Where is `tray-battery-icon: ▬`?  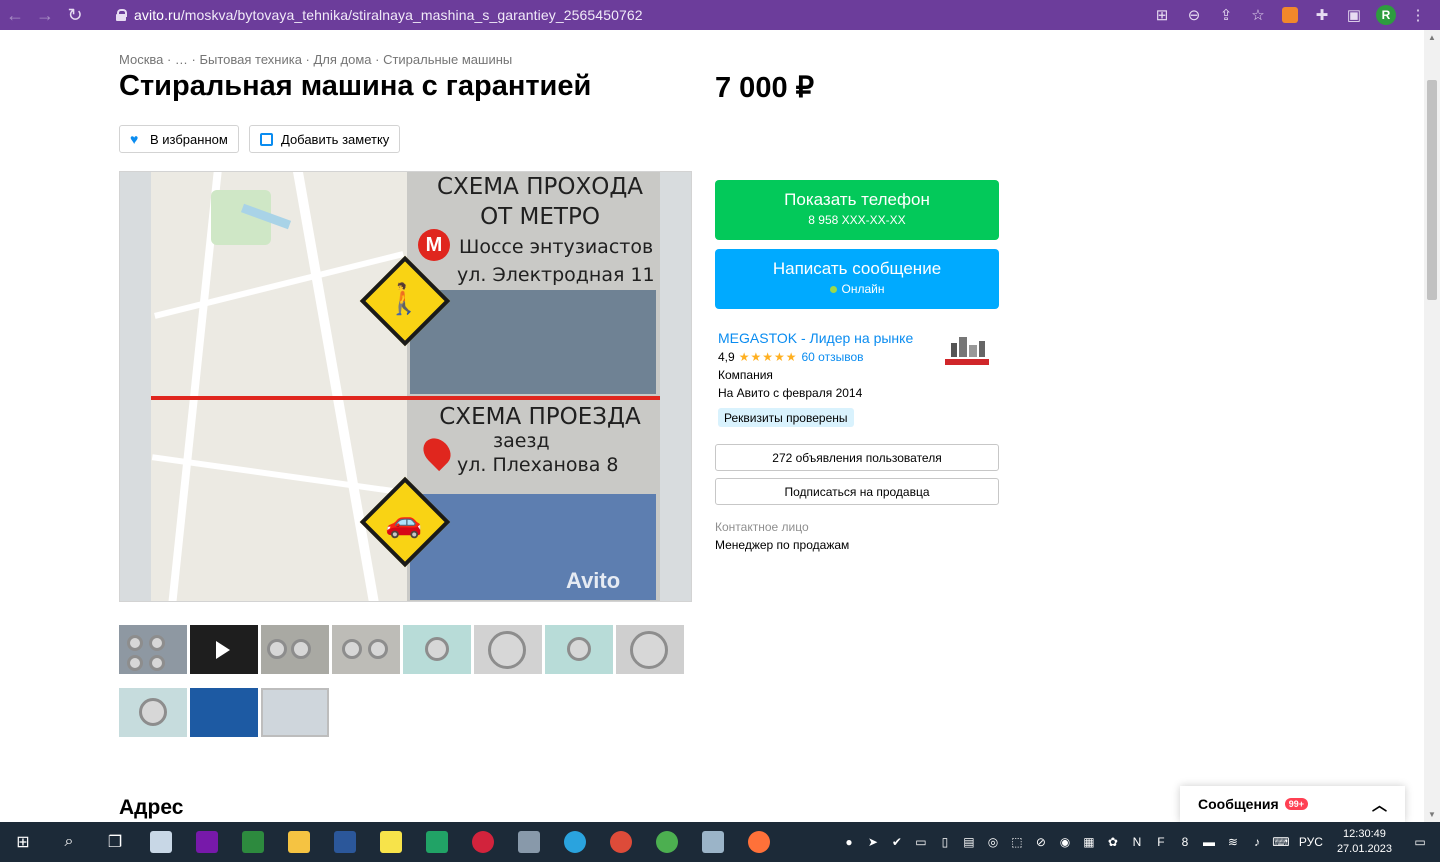
tray-battery-icon: ▬ is located at coordinates (1209, 842).